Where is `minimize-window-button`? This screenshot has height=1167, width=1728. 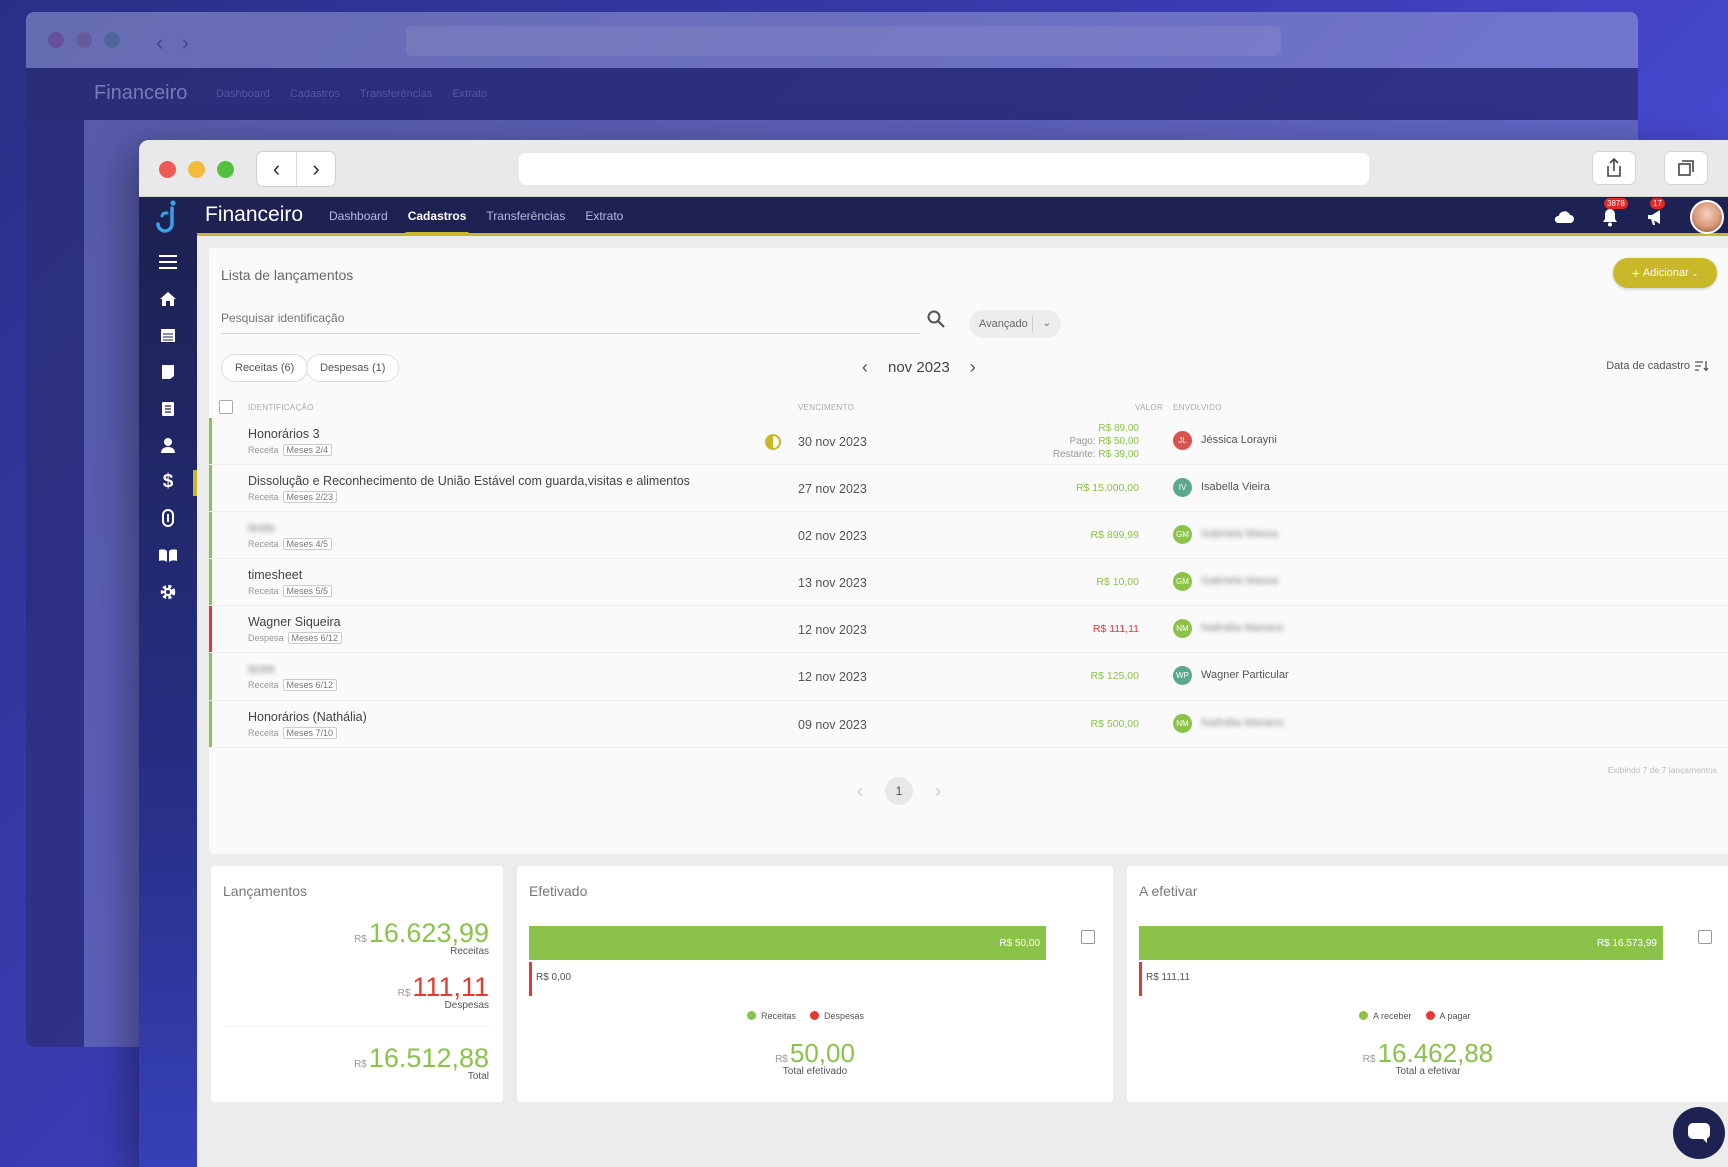
minimize-window-button is located at coordinates (196, 169).